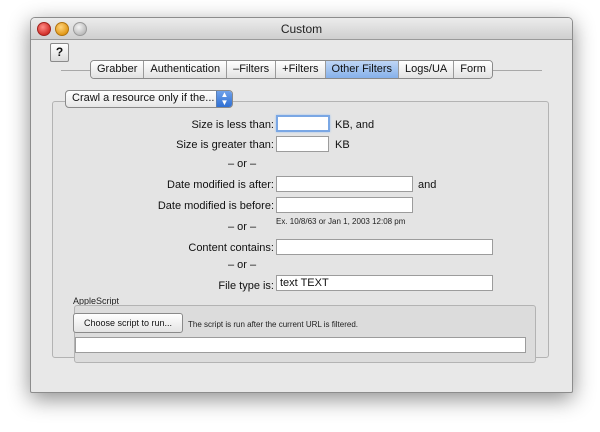  What do you see at coordinates (341, 221) in the screenshot?
I see `date-example-hint: Ex. 10/8/63 or Jan 1, 2003 12:08 pm` at bounding box center [341, 221].